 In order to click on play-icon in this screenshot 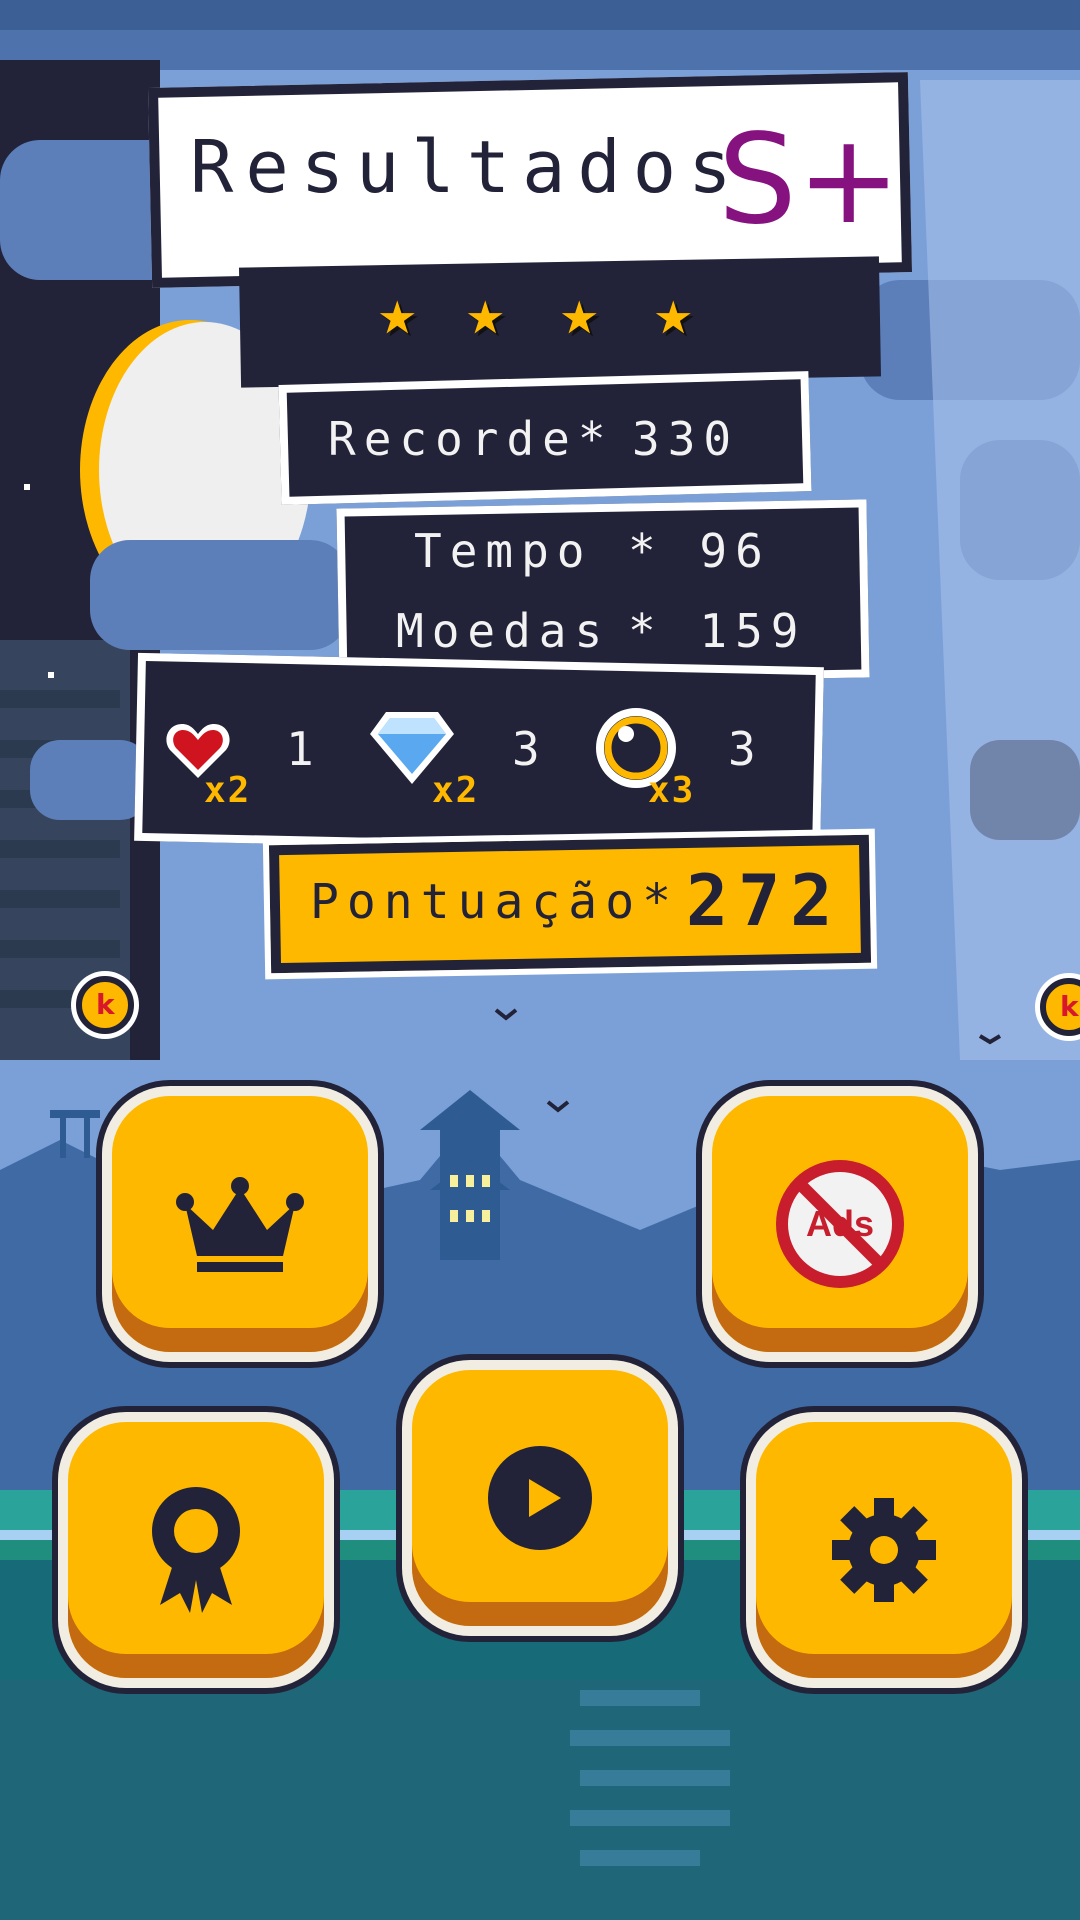, I will do `click(540, 1498)`.